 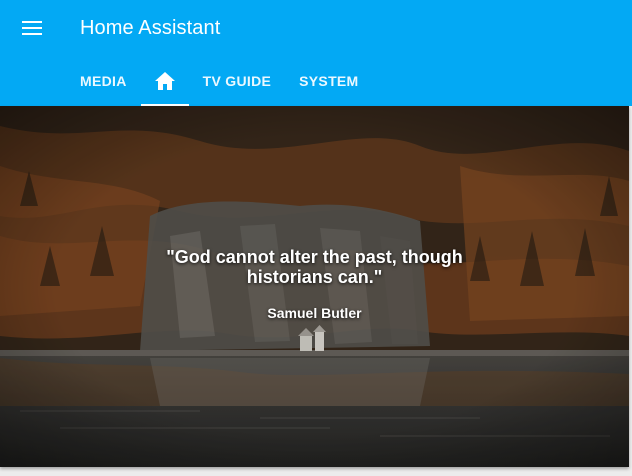 I want to click on menu-icon, so click(x=32, y=28).